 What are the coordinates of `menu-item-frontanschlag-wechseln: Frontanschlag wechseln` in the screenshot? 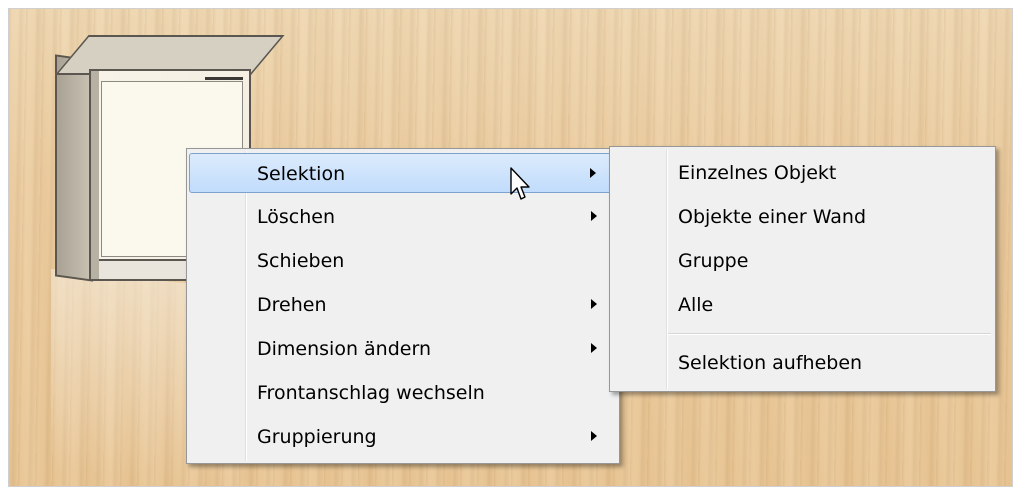 It's located at (403, 393).